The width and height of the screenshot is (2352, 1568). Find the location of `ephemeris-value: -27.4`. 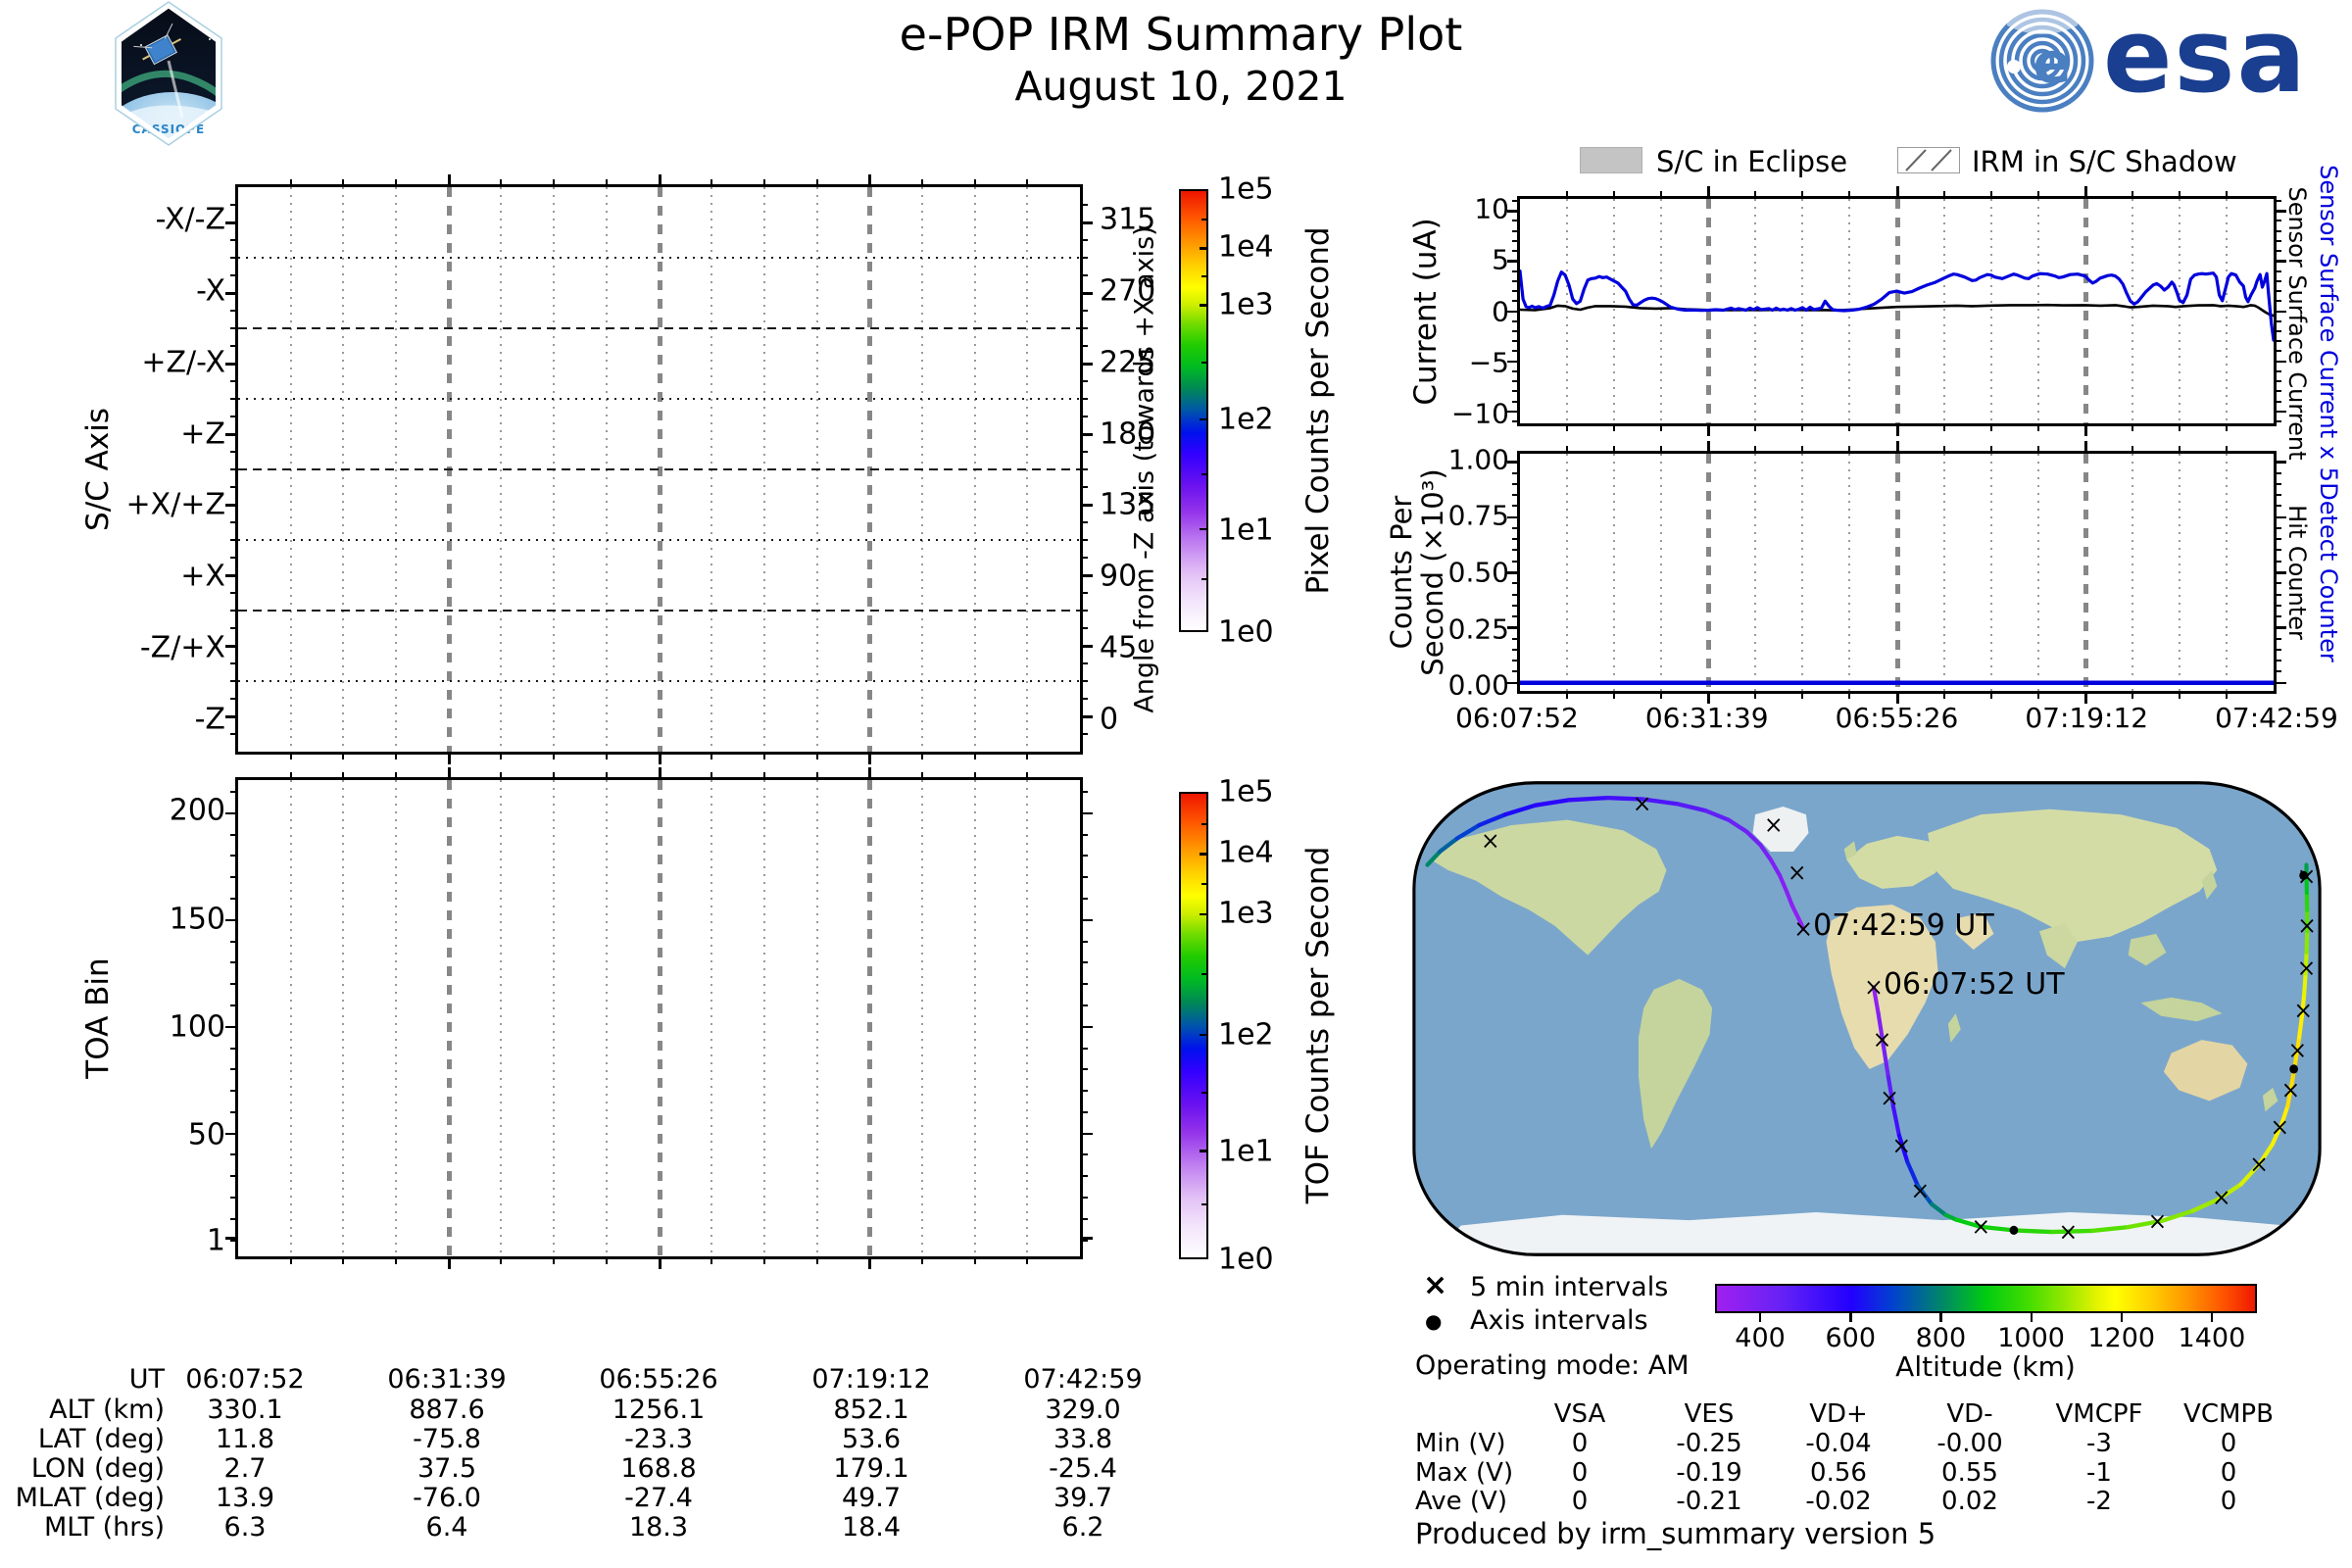

ephemeris-value: -27.4 is located at coordinates (658, 1498).